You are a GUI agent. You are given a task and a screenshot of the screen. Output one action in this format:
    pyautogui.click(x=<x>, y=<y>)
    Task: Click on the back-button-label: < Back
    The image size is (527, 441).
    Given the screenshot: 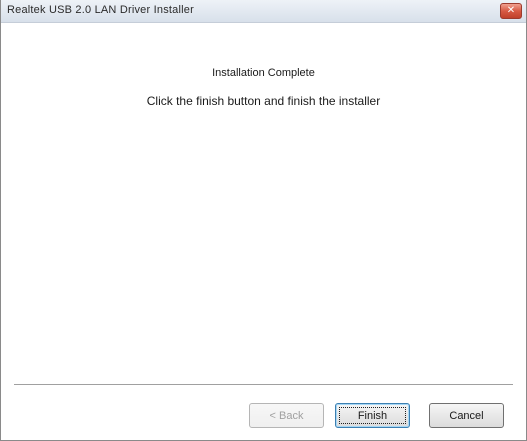 What is the action you would take?
    pyautogui.click(x=286, y=415)
    